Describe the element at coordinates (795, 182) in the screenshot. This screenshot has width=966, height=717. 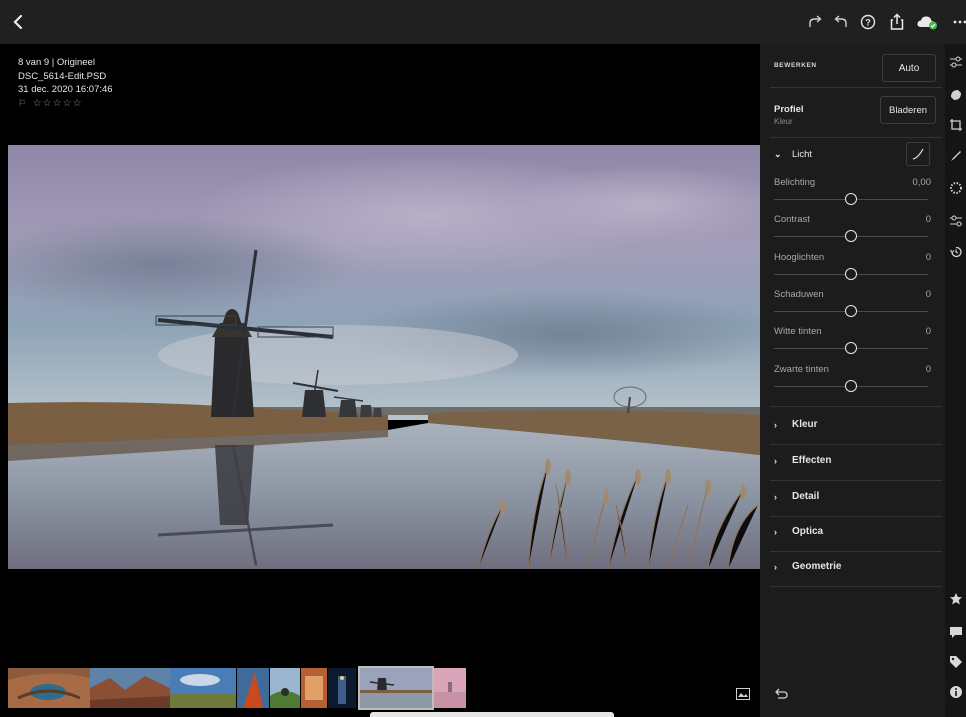
I see `slider-label: Belichting` at that location.